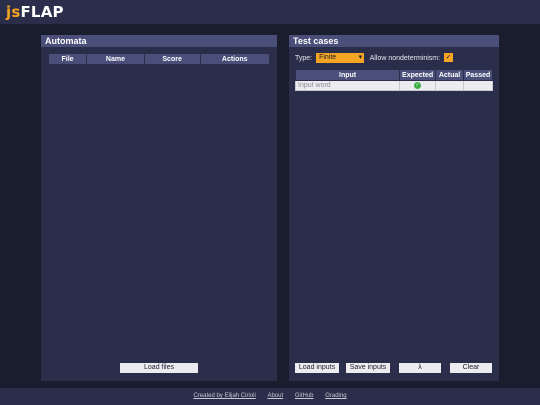  What do you see at coordinates (317, 368) in the screenshot?
I see `load-inputs-button: Load inputs` at bounding box center [317, 368].